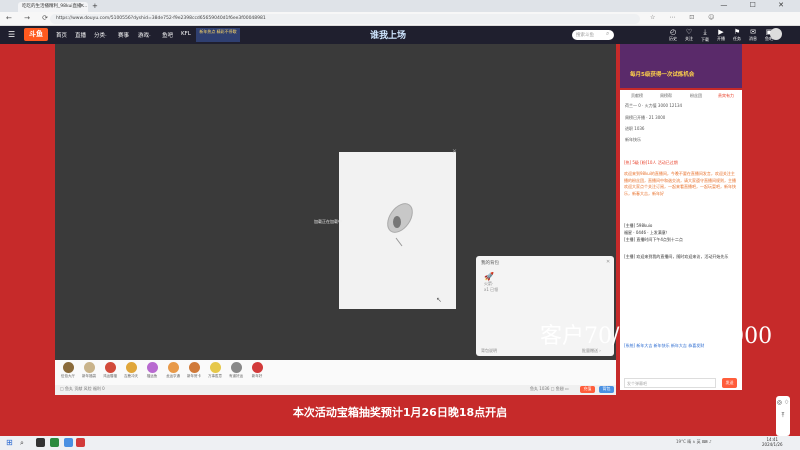 The height and width of the screenshot is (450, 800). Describe the element at coordinates (54, 442) in the screenshot. I see `edge-icon` at that location.